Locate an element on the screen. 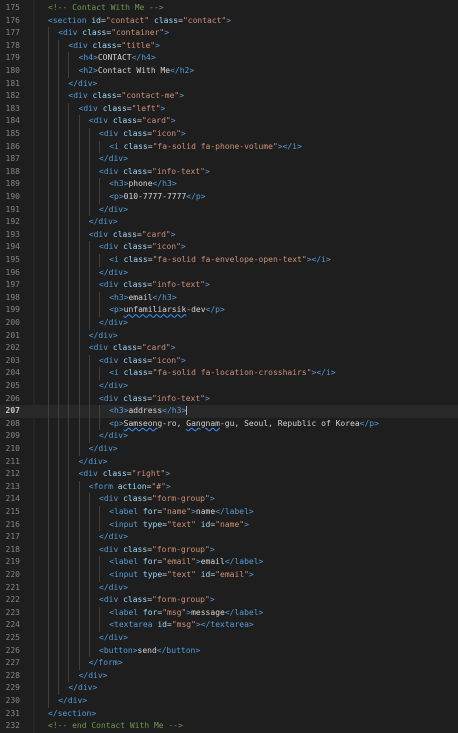 Image resolution: width=458 pixels, height=733 pixels. code-token: <label is located at coordinates (126, 562).